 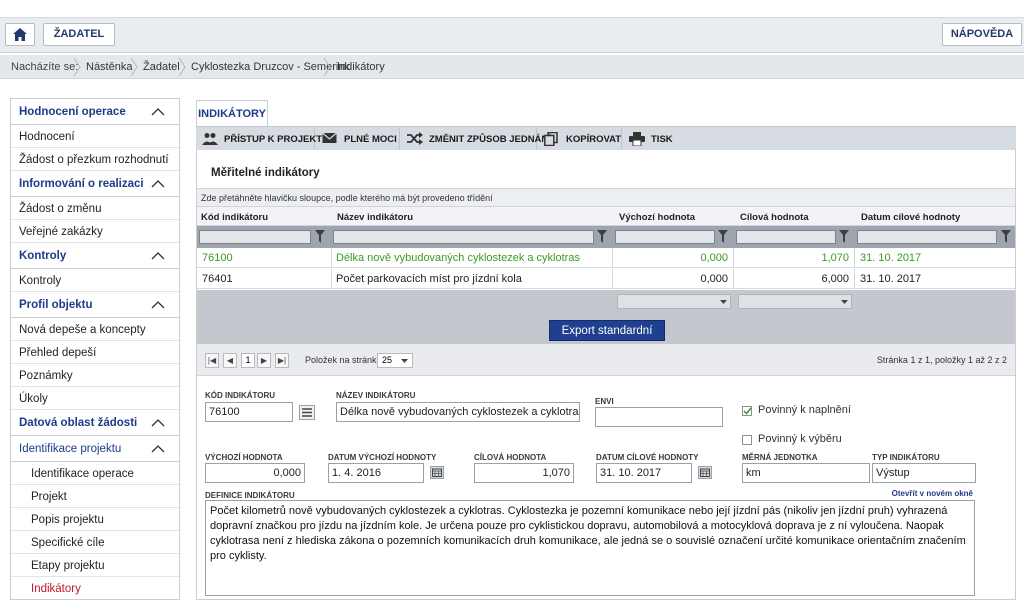 I want to click on sidebar-item-specificke-cile: Specifické cíle, so click(x=95, y=542).